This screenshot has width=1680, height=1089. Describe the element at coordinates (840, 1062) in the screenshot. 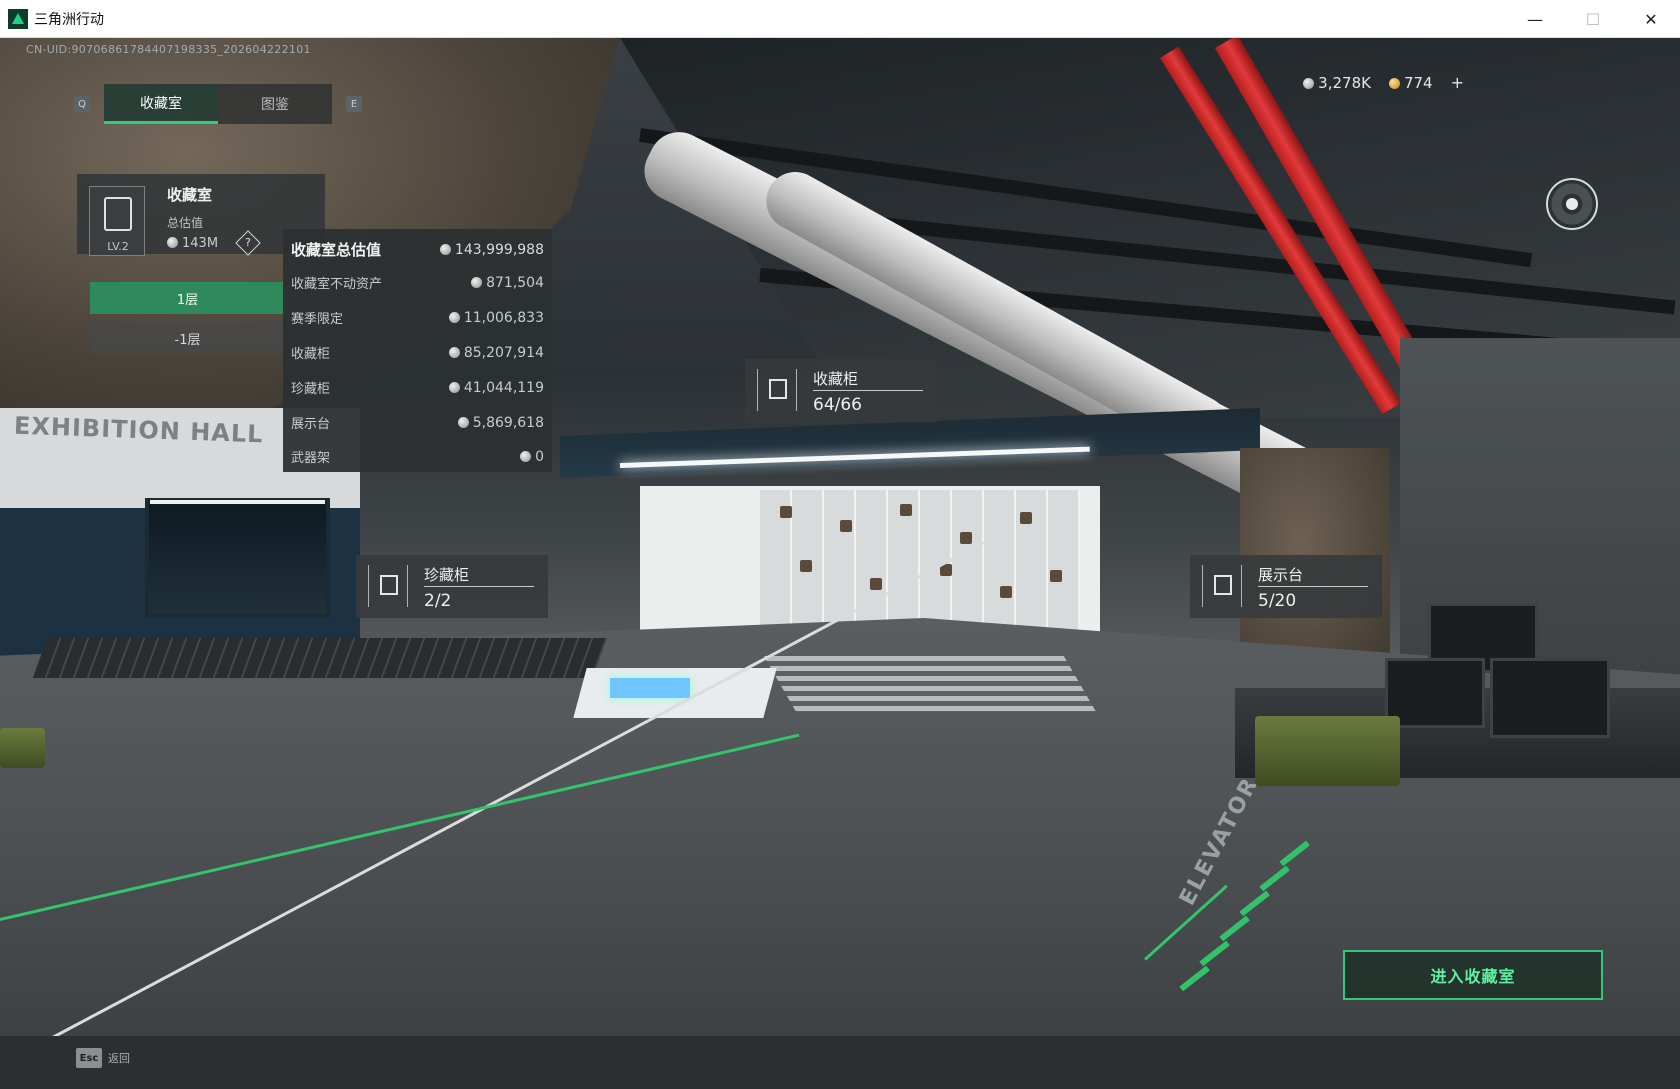

I see `bottom-bar` at that location.